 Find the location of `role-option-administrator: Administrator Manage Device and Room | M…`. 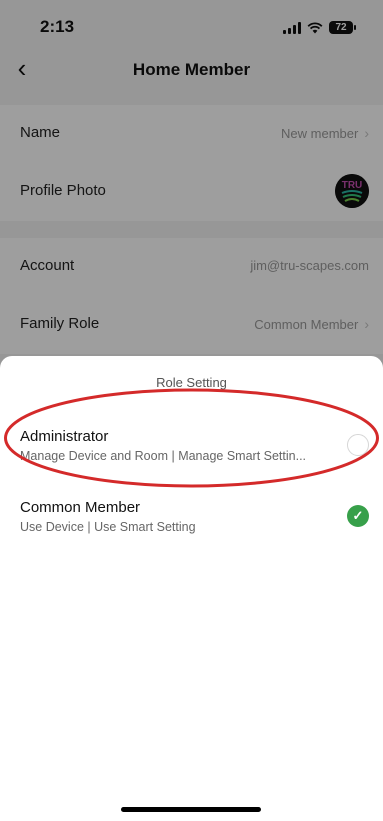

role-option-administrator: Administrator Manage Device and Room | M… is located at coordinates (191, 448).